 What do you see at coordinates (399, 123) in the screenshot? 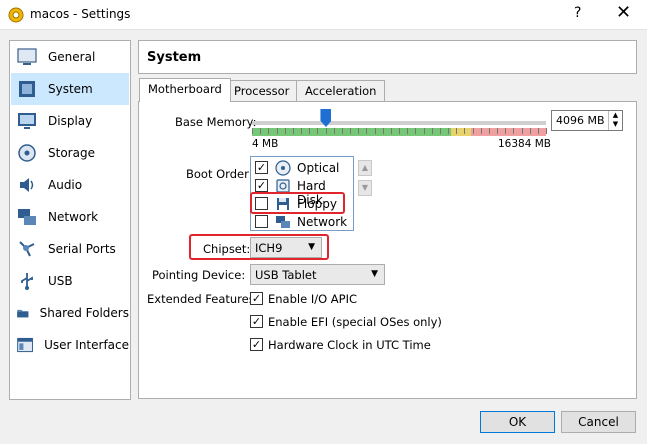
I see `memory-slider-track` at bounding box center [399, 123].